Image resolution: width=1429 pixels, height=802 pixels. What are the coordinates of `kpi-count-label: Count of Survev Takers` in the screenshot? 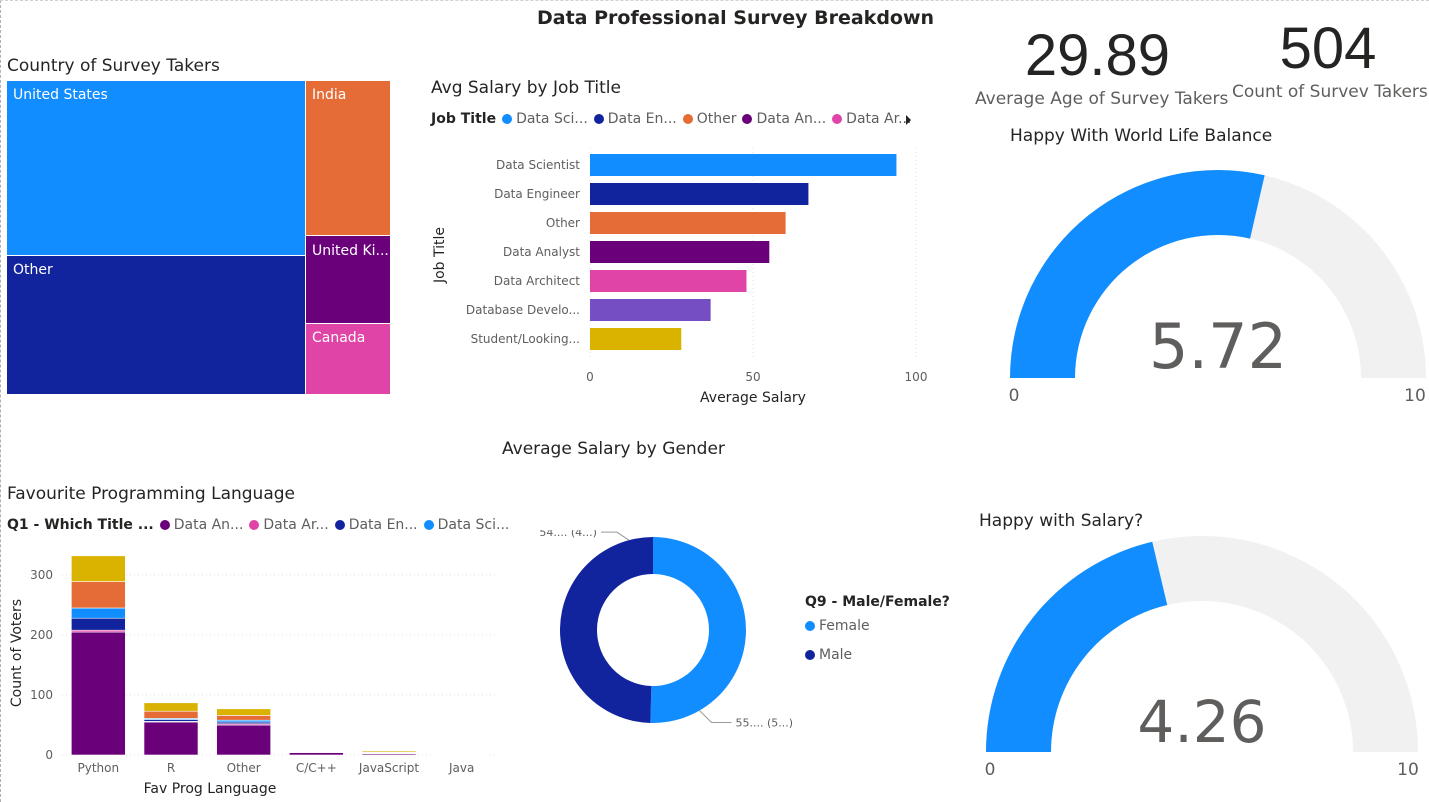 It's located at (1330, 92).